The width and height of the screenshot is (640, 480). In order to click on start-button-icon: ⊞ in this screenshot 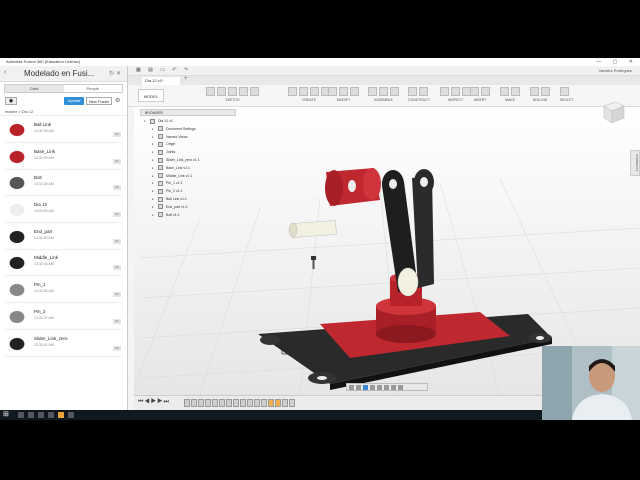, I will do `click(7, 415)`.